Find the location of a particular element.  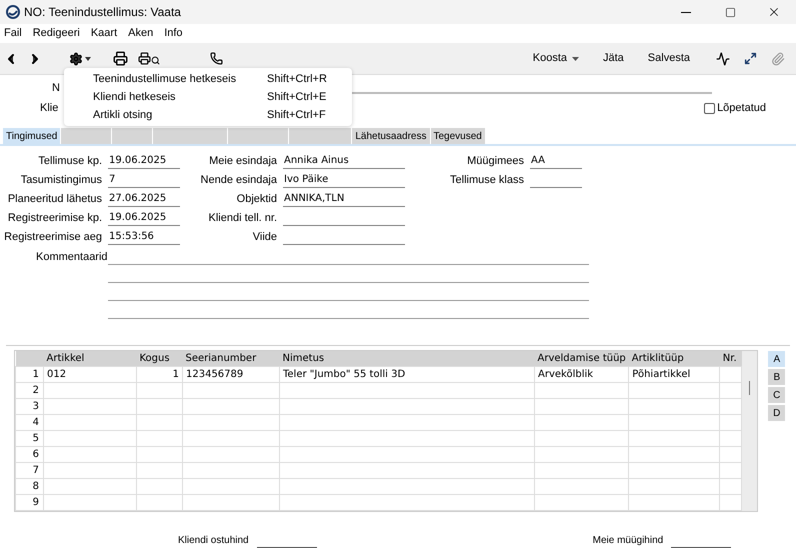

tab: Lähetusaadress is located at coordinates (391, 136).